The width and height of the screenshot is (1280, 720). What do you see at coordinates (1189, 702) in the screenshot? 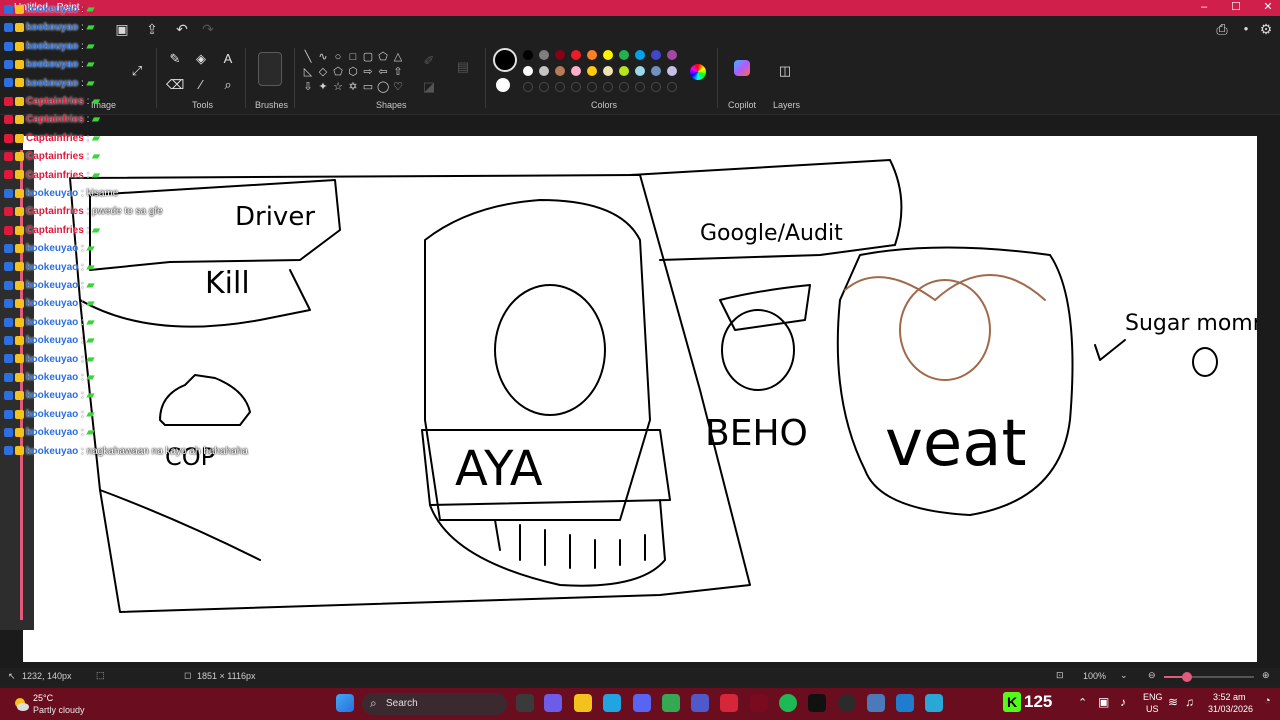
I see `volume-icon: ♫` at bounding box center [1189, 702].